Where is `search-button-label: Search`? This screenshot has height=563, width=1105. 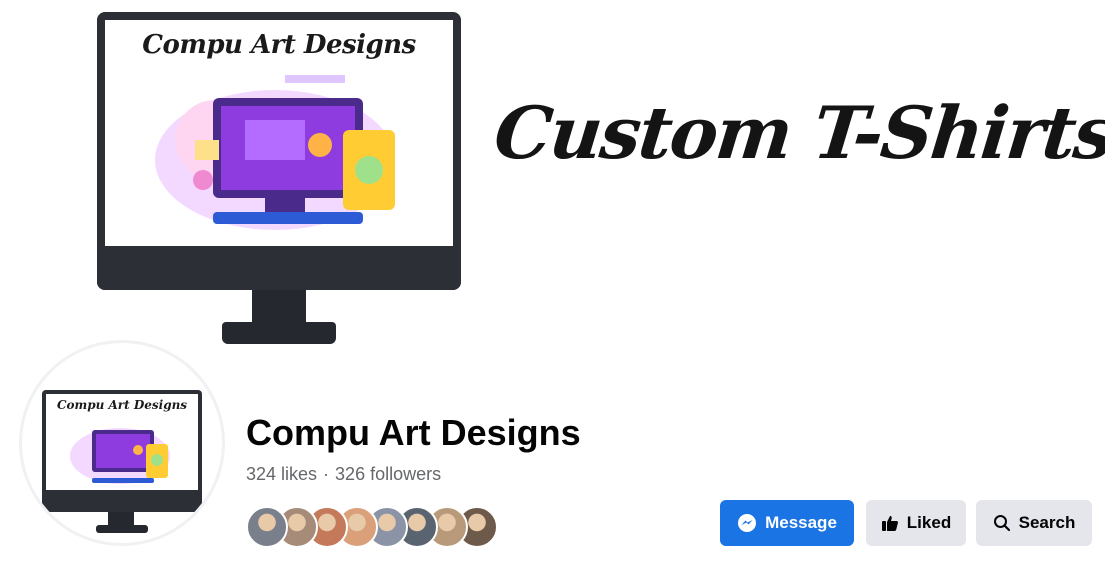 search-button-label: Search is located at coordinates (1047, 522).